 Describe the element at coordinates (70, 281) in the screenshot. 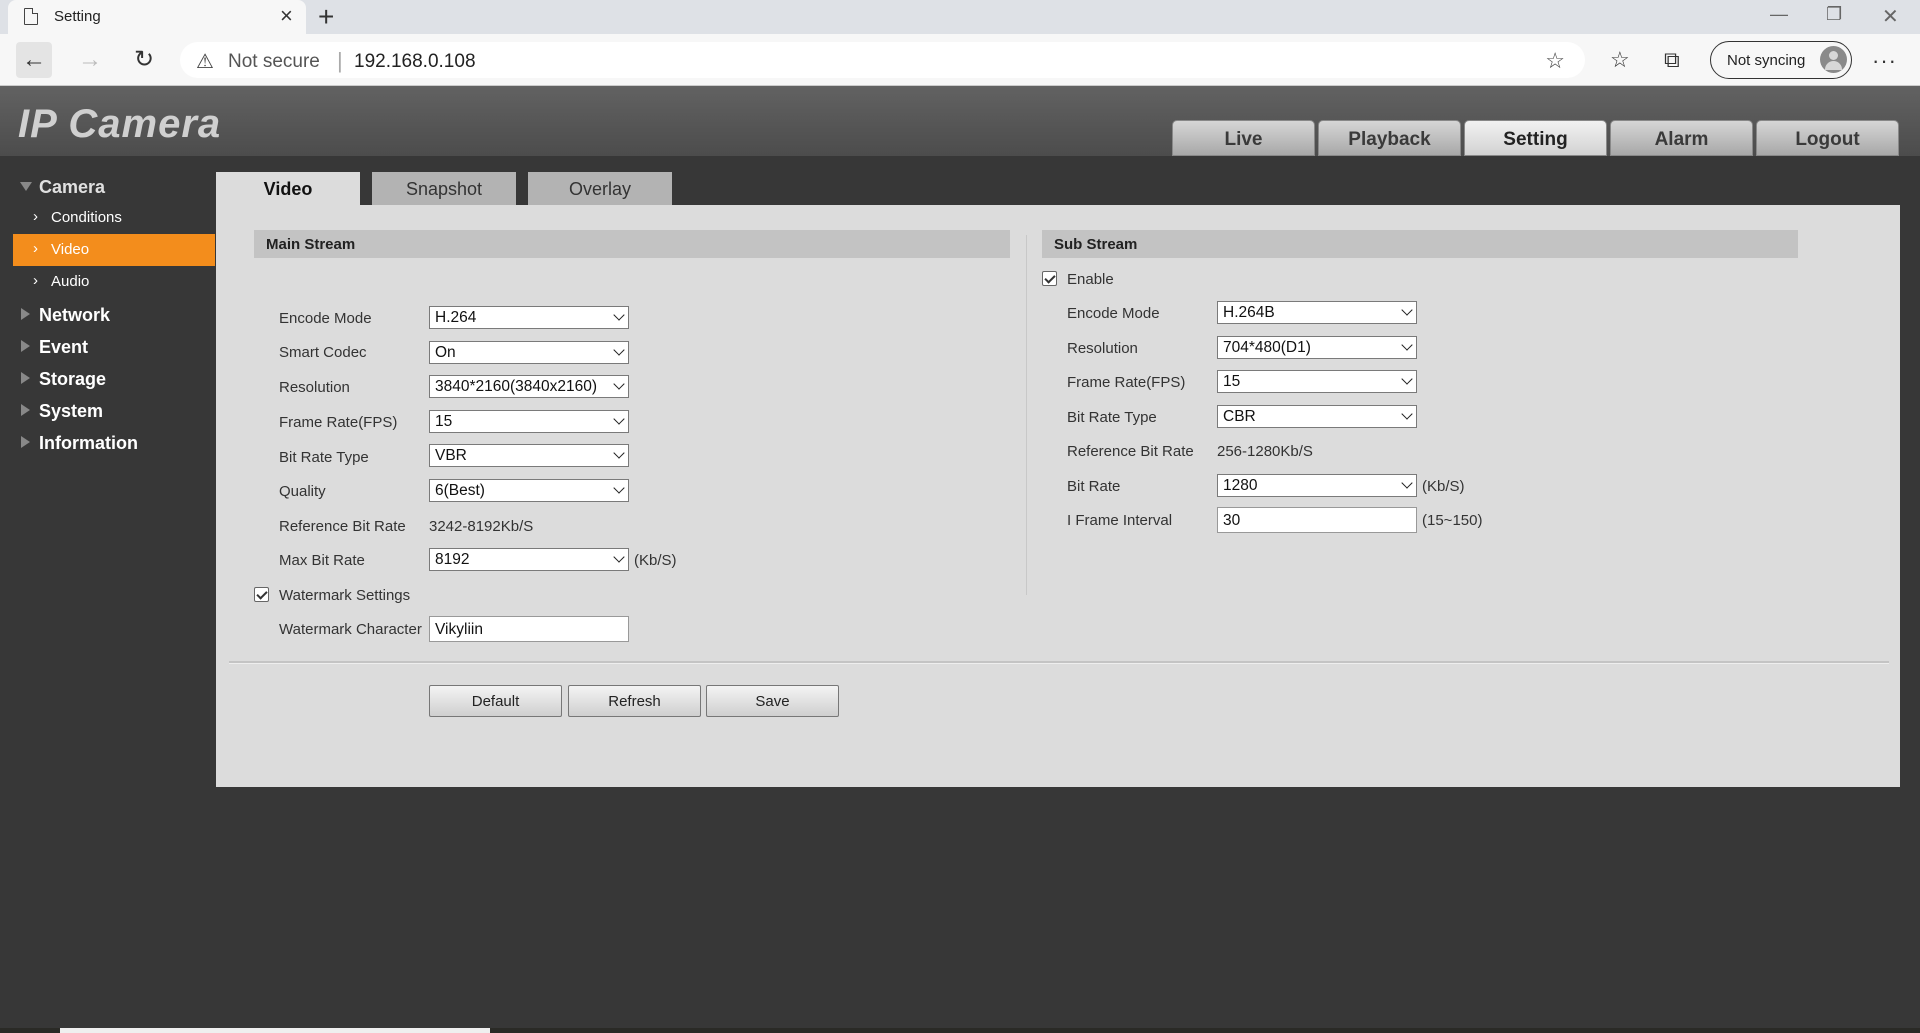

I see `sidebar-item-label: Audio` at that location.